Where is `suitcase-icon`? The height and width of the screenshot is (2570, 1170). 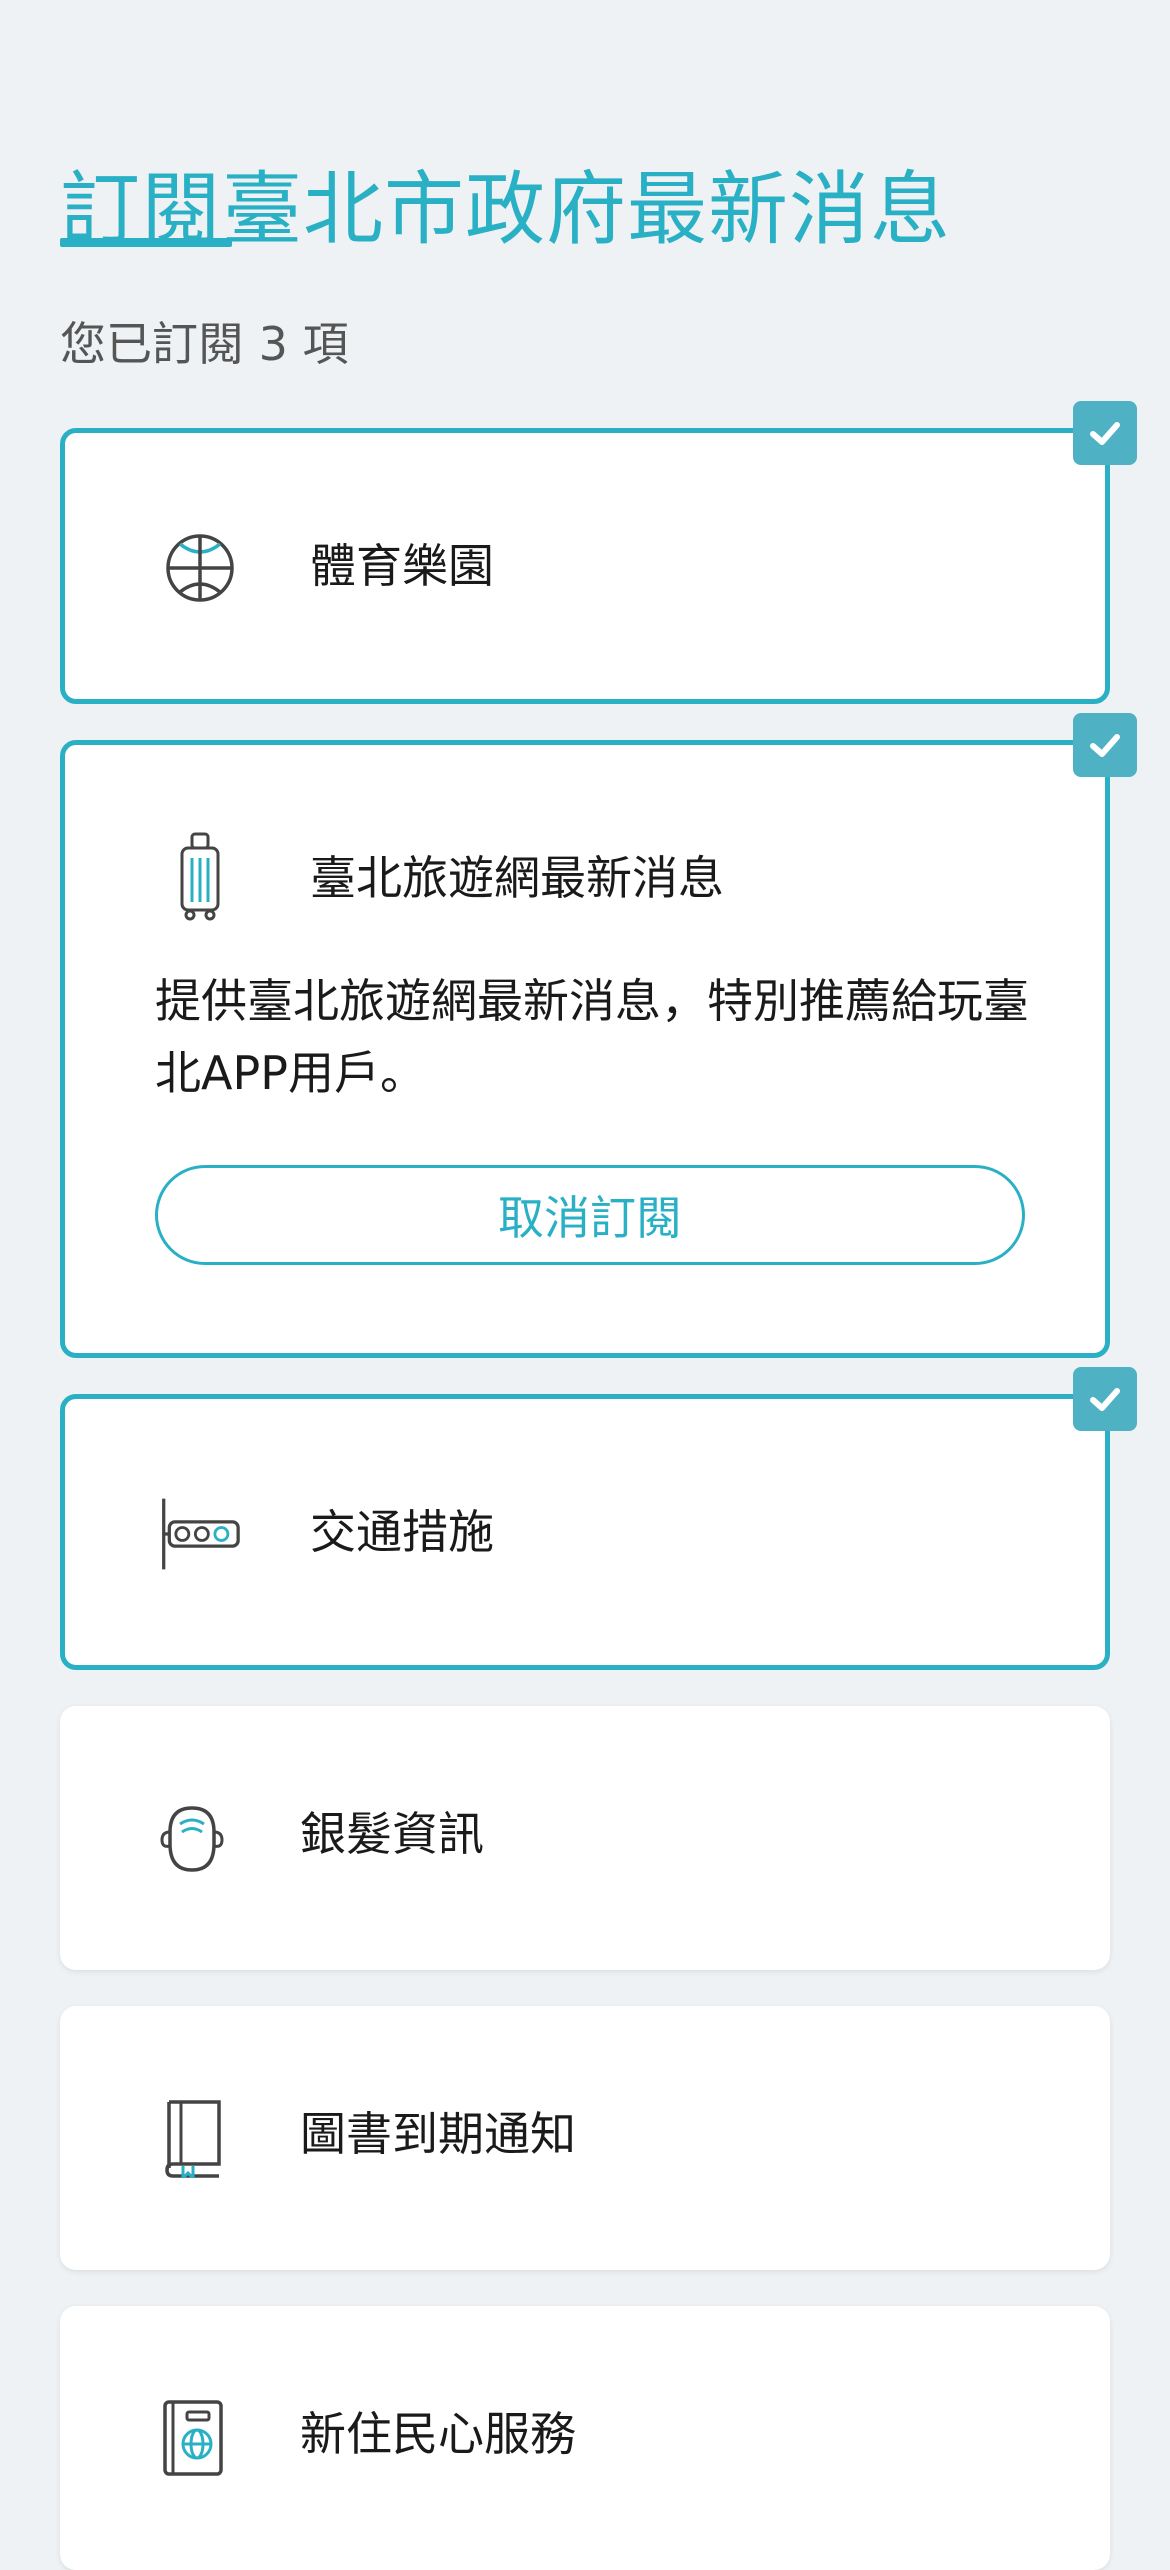 suitcase-icon is located at coordinates (200, 876).